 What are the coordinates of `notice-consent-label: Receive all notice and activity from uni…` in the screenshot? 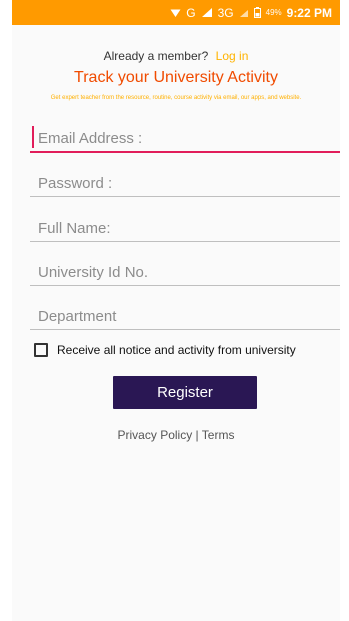 It's located at (176, 350).